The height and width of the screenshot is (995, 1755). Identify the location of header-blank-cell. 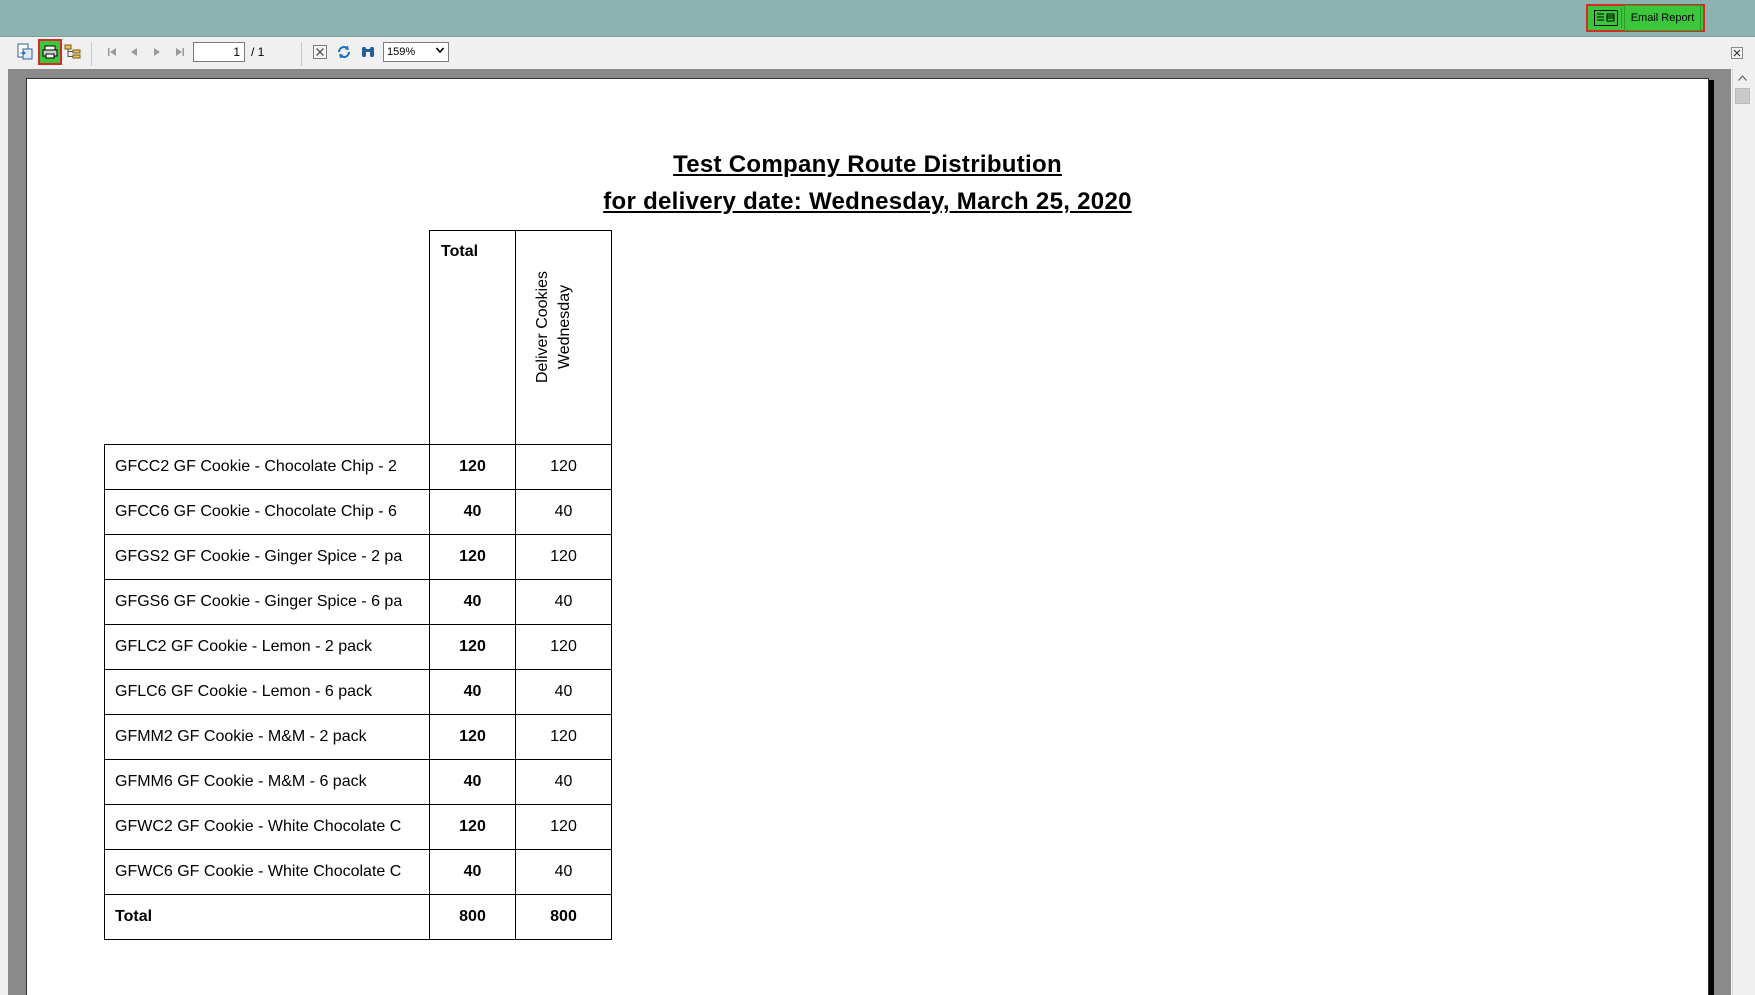
(267, 338).